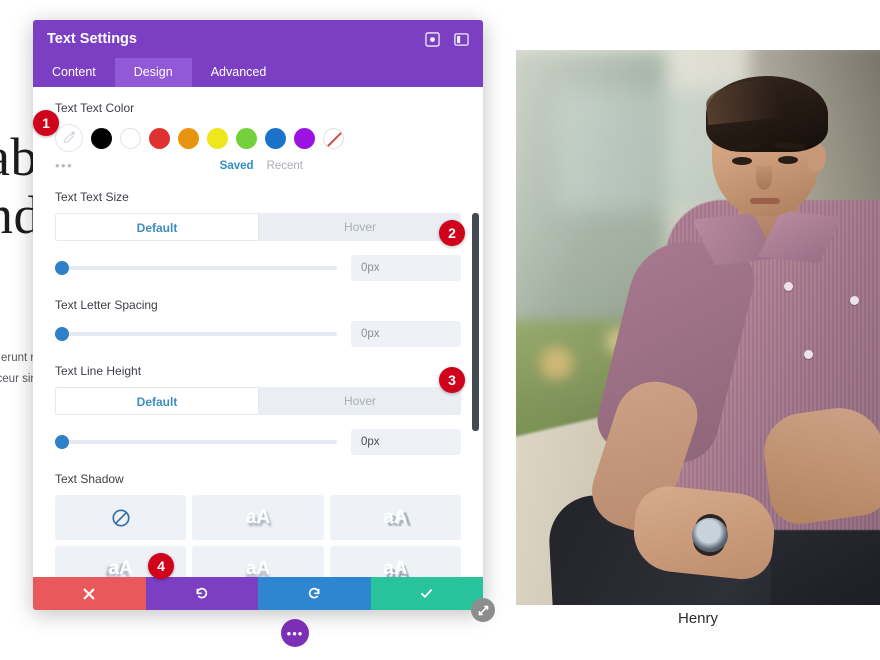 This screenshot has width=880, height=660. Describe the element at coordinates (157, 401) in the screenshot. I see `line-height-default-tab: Default` at that location.